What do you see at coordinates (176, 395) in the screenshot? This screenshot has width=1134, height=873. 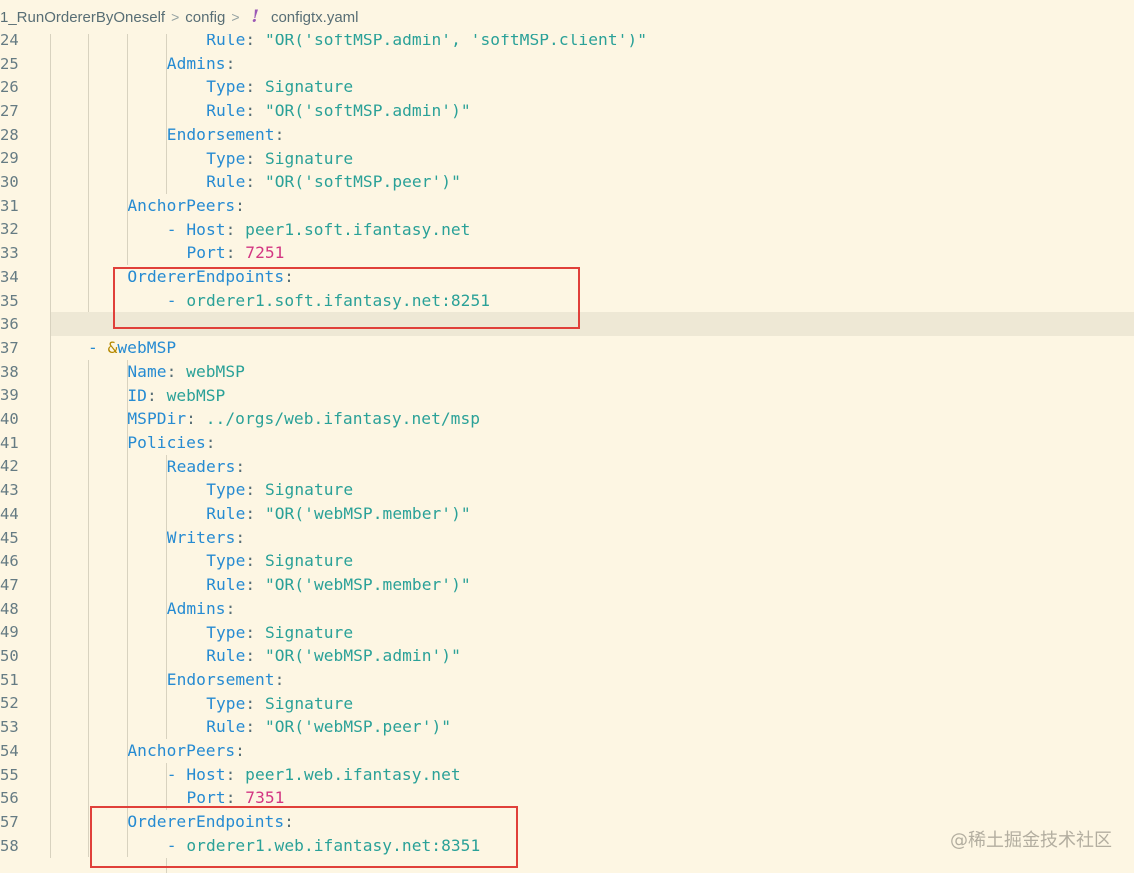 I see `code-text: ID: webMSP` at bounding box center [176, 395].